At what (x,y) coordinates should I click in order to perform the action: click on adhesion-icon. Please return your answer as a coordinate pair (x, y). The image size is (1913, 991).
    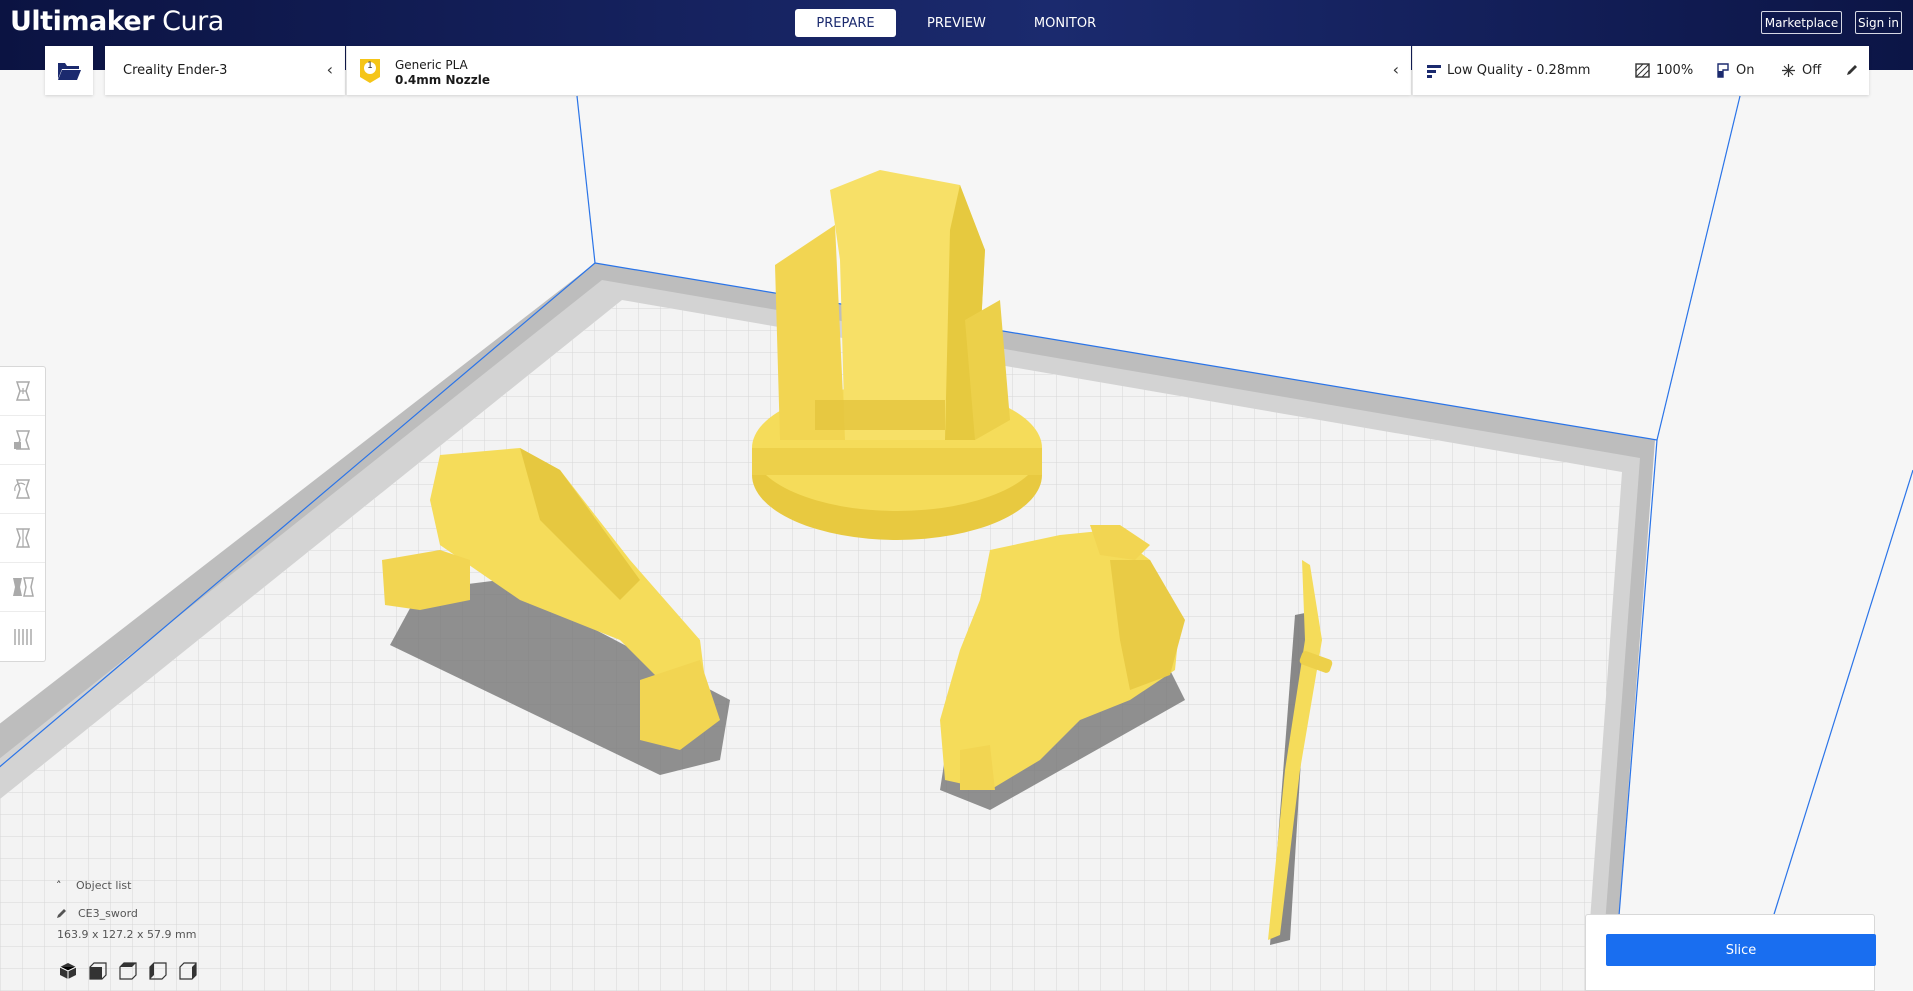
    Looking at the image, I should click on (1788, 70).